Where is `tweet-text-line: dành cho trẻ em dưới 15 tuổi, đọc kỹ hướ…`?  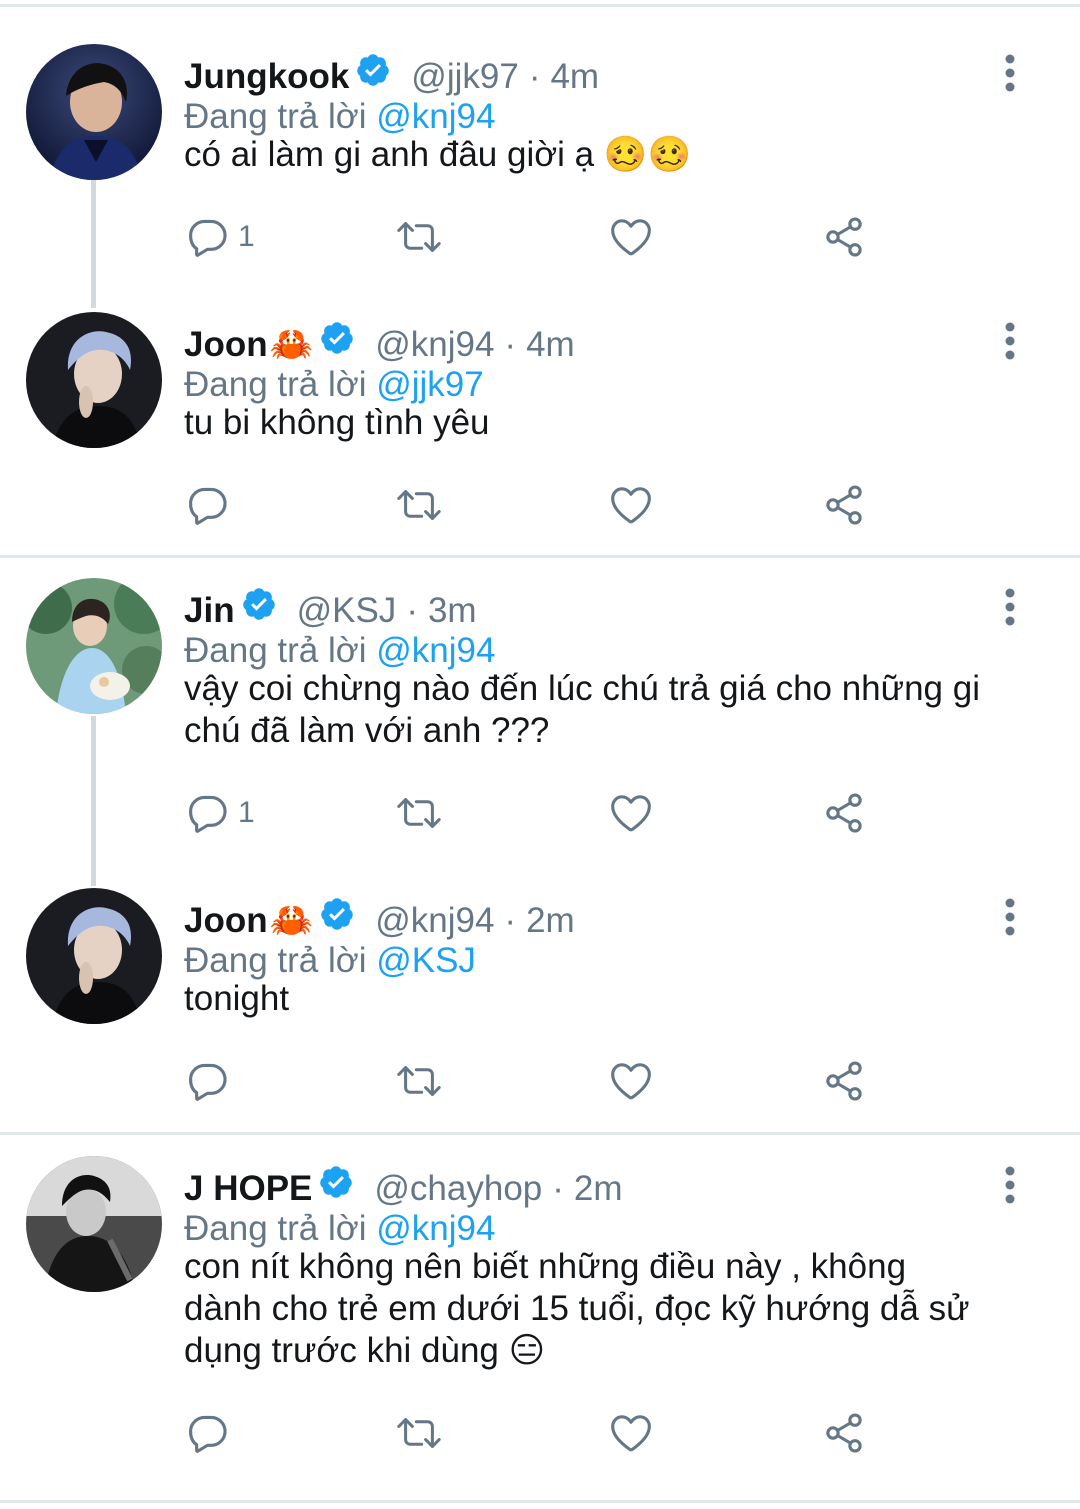
tweet-text-line: dành cho trẻ em dưới 15 tuổi, đọc kỹ hướ… is located at coordinates (577, 1308).